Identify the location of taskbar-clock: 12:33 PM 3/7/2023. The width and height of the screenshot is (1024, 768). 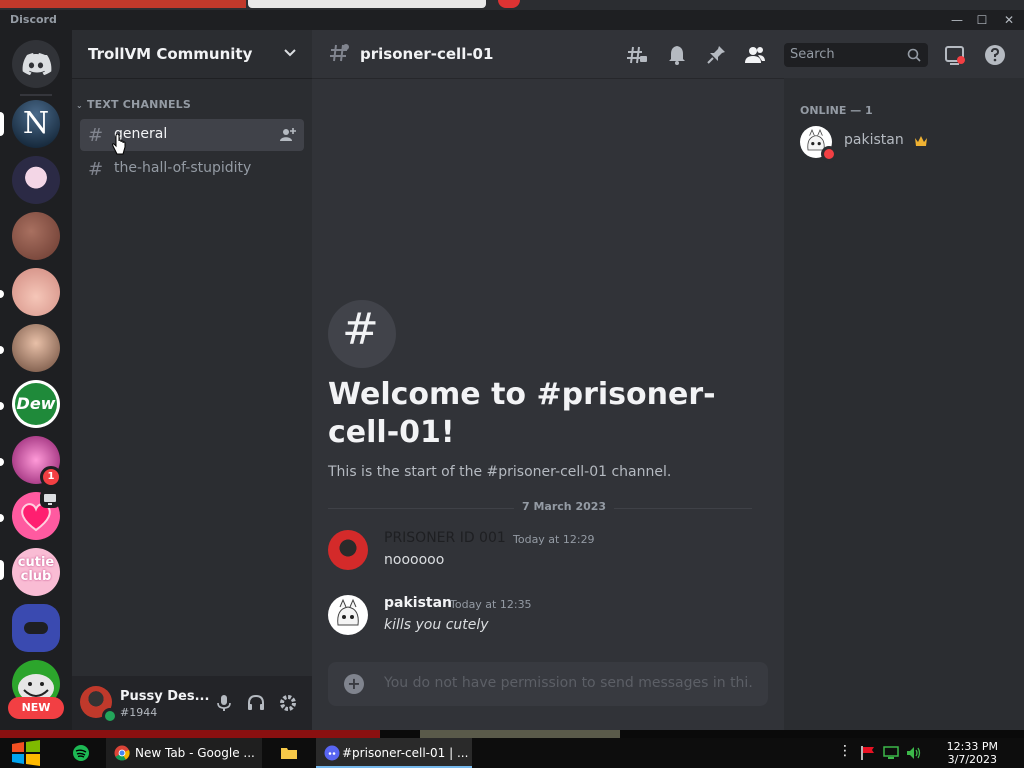
(972, 753).